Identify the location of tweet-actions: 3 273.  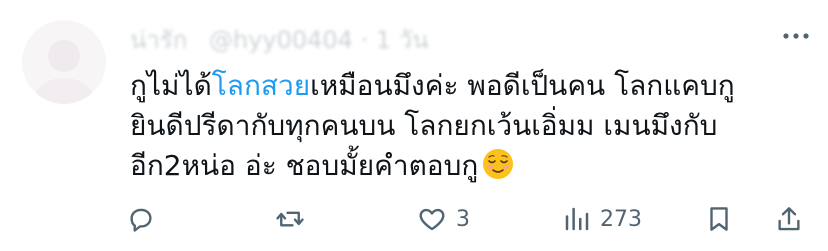
(471, 219).